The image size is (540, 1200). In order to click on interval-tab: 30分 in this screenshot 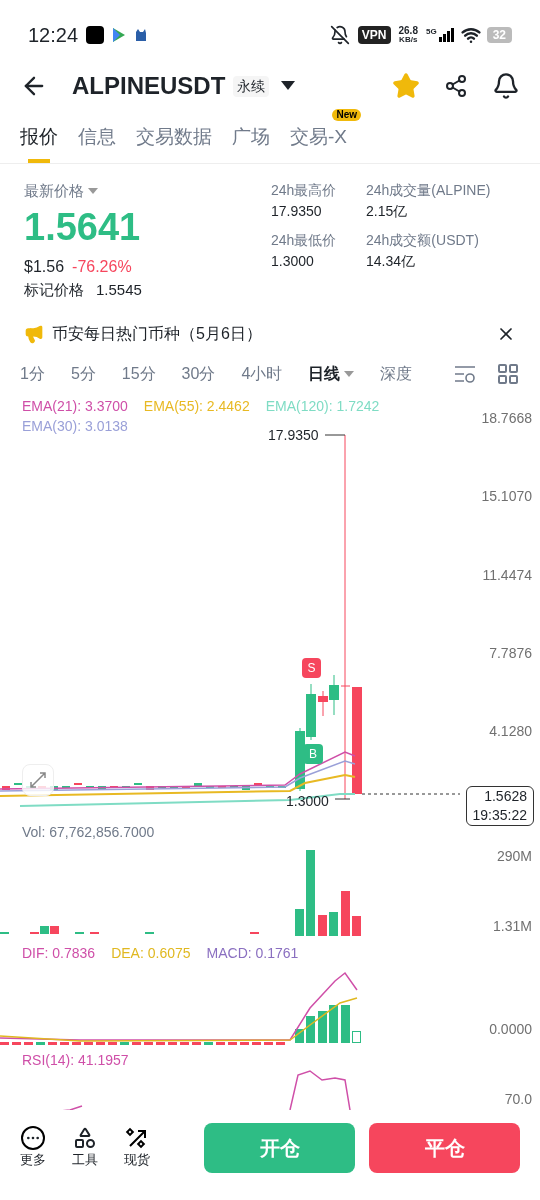, I will do `click(198, 374)`.